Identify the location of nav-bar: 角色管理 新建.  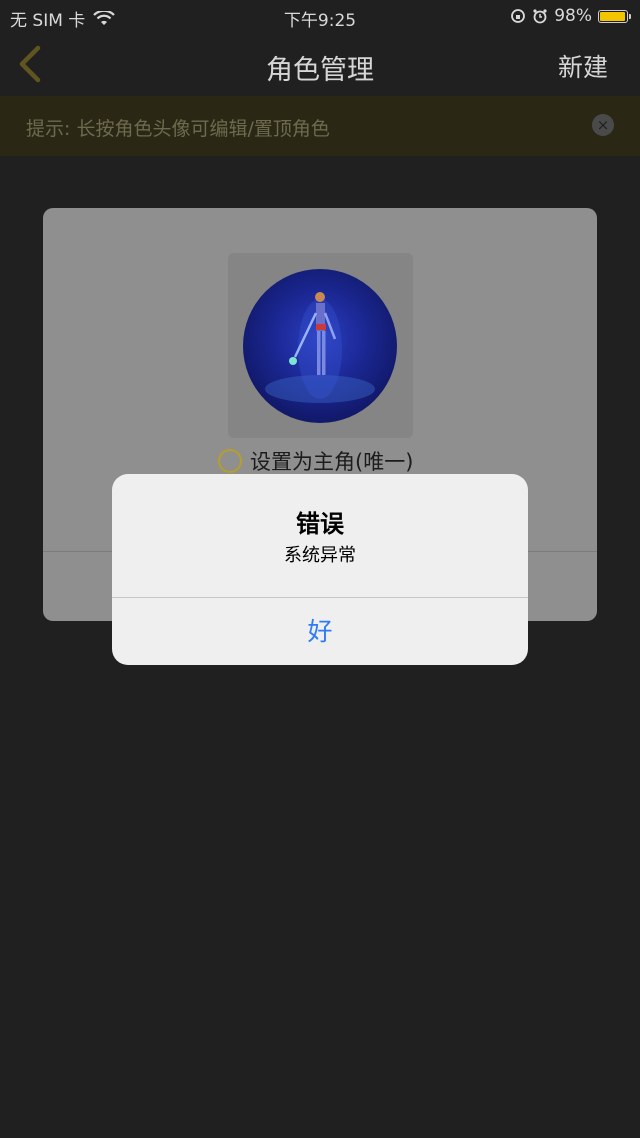
(320, 64).